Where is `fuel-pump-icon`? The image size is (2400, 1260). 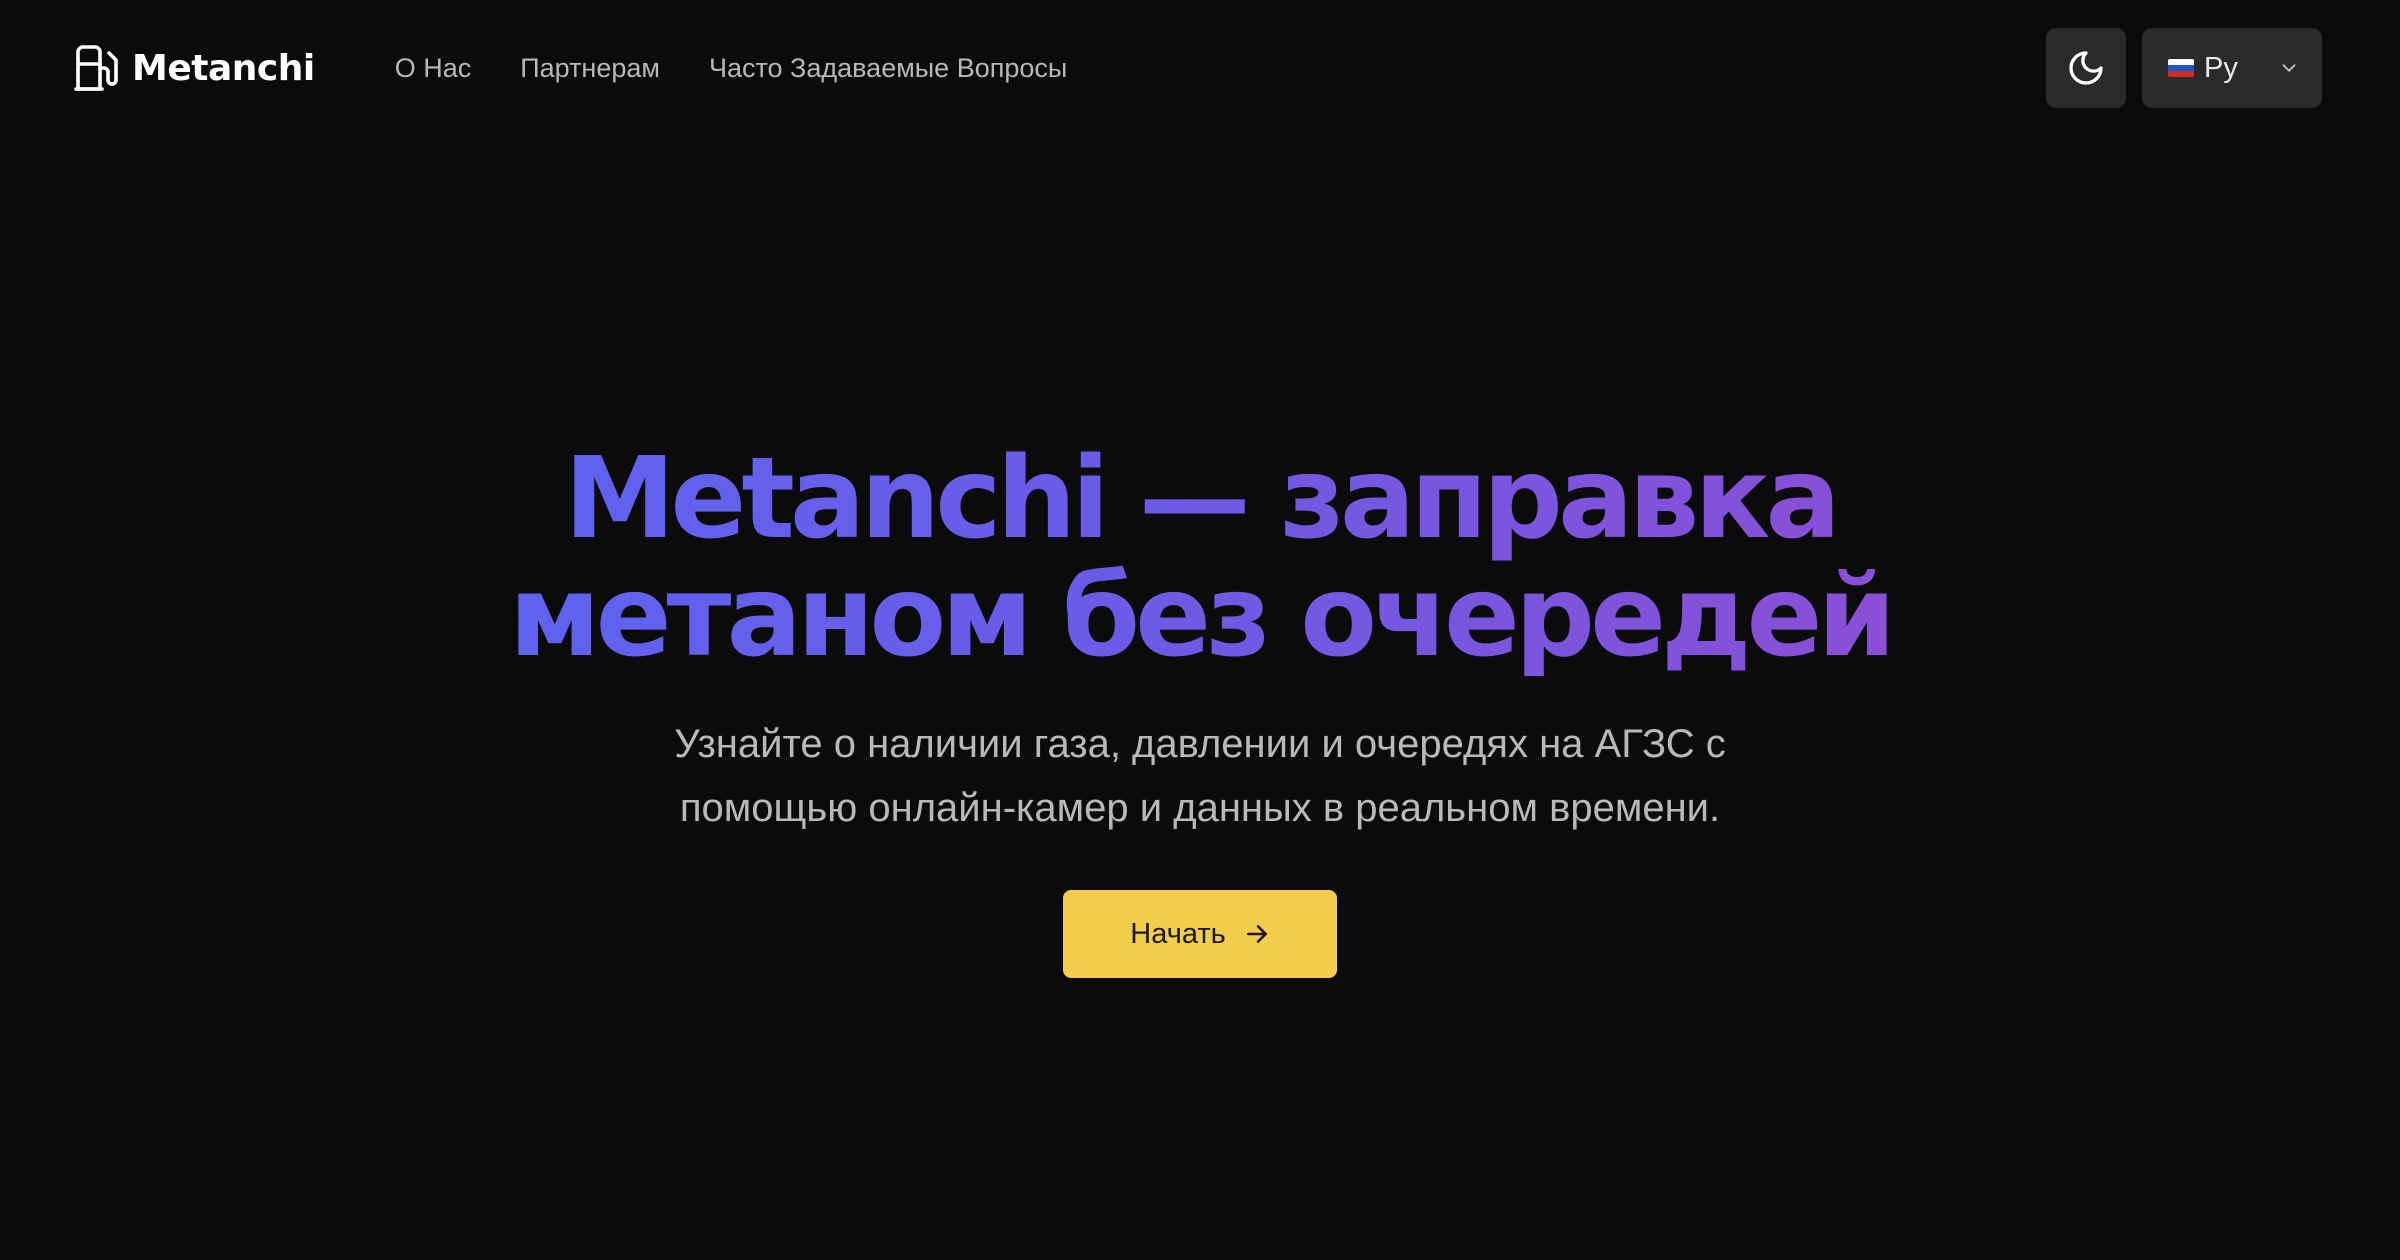
fuel-pump-icon is located at coordinates (96, 68).